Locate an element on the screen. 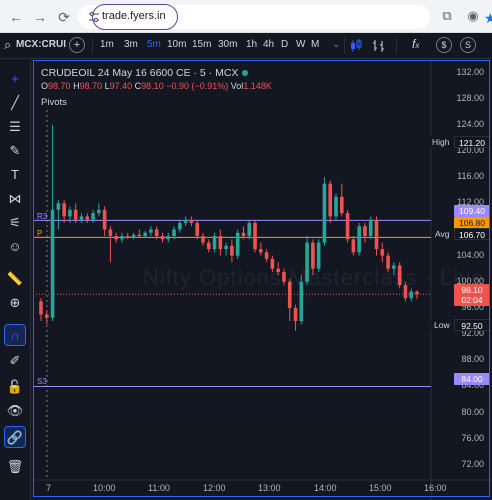 This screenshot has height=500, width=492. price-tick-label: 128.00 is located at coordinates (470, 97).